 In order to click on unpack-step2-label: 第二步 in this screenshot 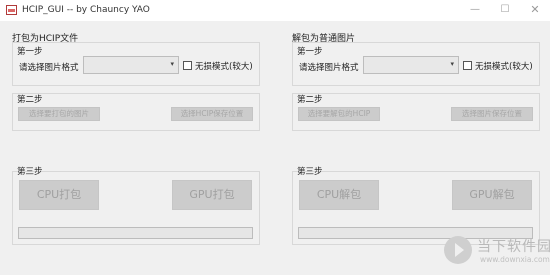, I will do `click(310, 100)`.